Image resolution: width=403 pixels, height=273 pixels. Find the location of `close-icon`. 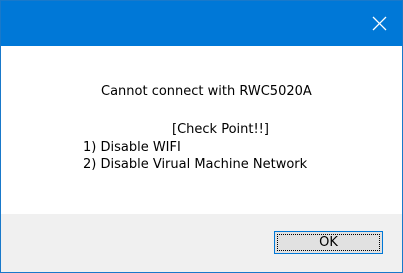

close-icon is located at coordinates (379, 23).